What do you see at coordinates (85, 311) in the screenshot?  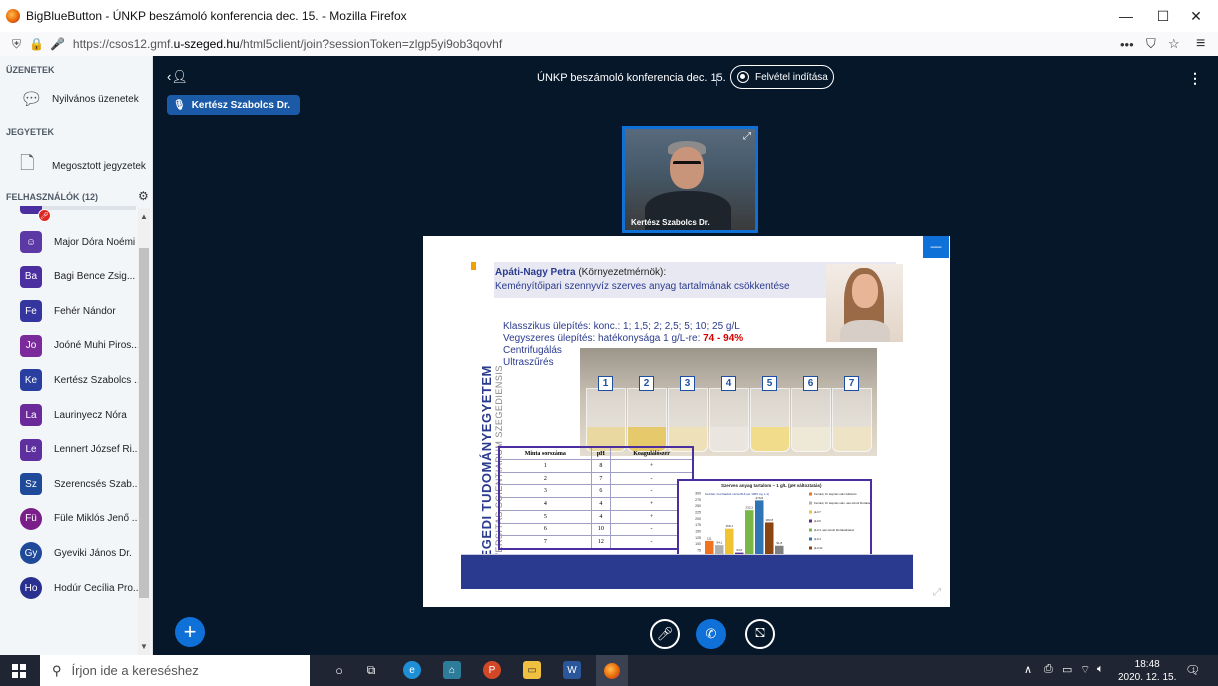 I see `user-list-item: Fe Fehér Nándor` at bounding box center [85, 311].